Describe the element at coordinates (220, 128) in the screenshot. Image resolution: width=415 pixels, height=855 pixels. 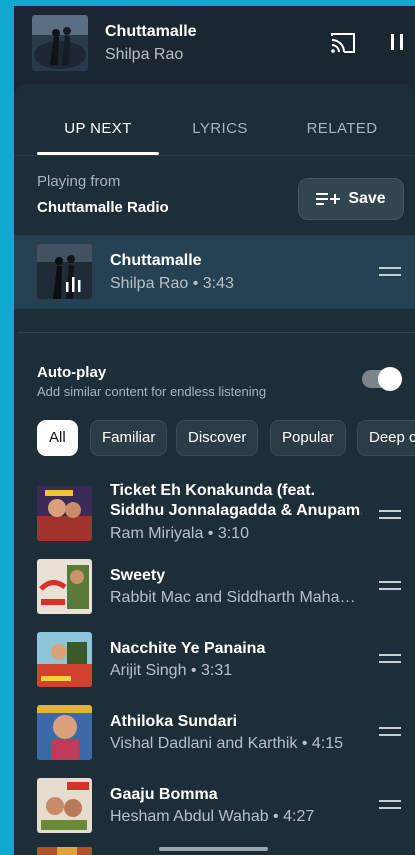
I see `tab-lyrics: LYRICS` at that location.